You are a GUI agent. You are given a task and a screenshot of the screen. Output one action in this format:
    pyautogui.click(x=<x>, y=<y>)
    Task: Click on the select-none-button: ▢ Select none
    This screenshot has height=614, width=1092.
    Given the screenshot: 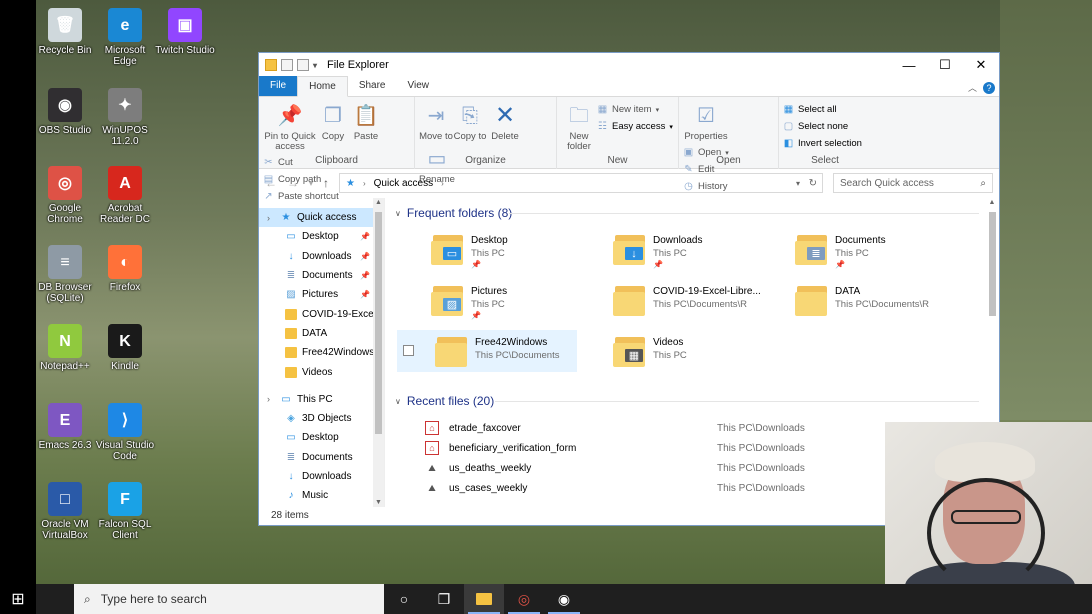 What is the action you would take?
    pyautogui.click(x=822, y=126)
    